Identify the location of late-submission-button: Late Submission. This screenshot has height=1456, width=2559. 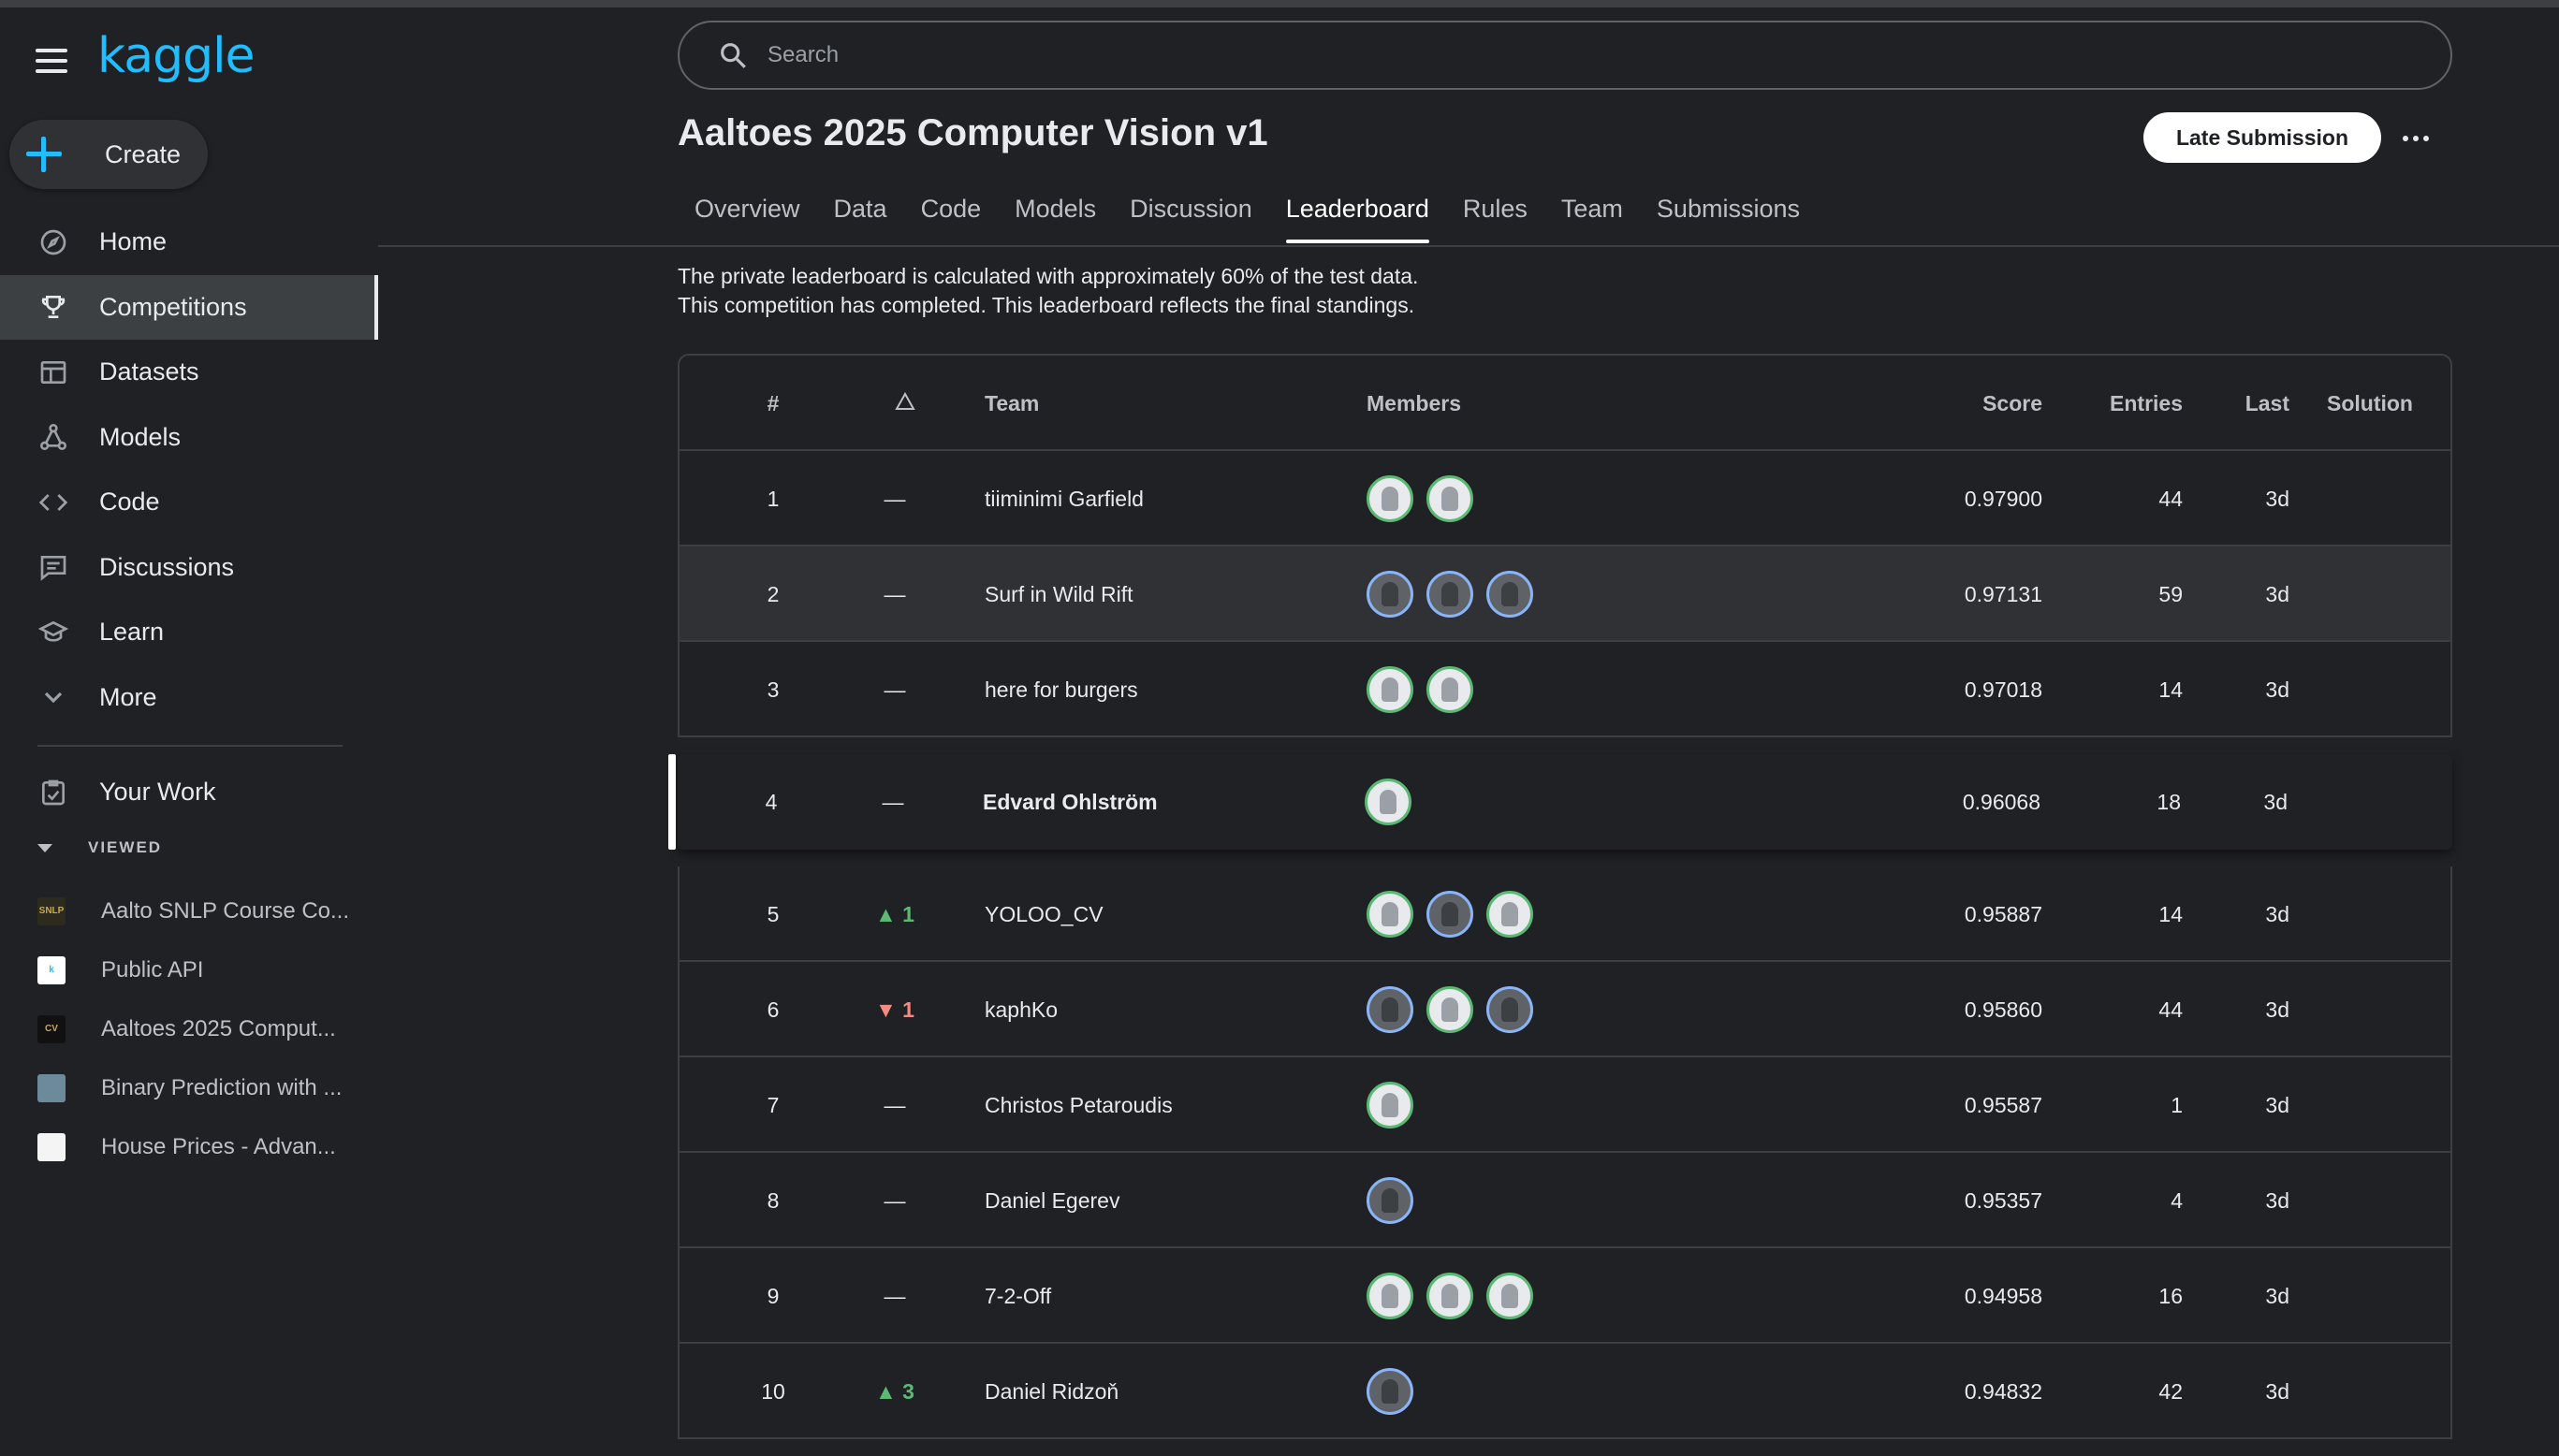
(2262, 137).